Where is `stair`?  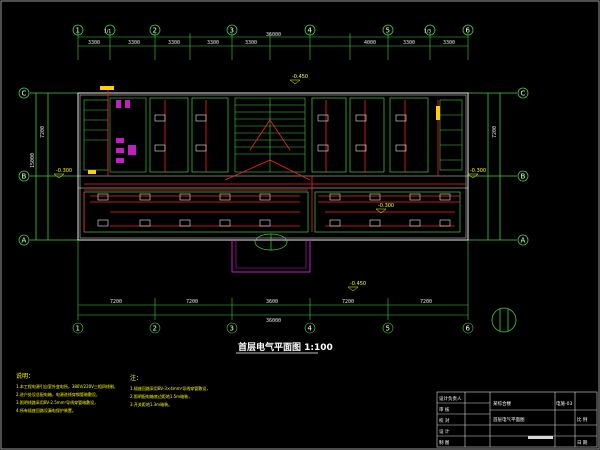 stair is located at coordinates (270, 135).